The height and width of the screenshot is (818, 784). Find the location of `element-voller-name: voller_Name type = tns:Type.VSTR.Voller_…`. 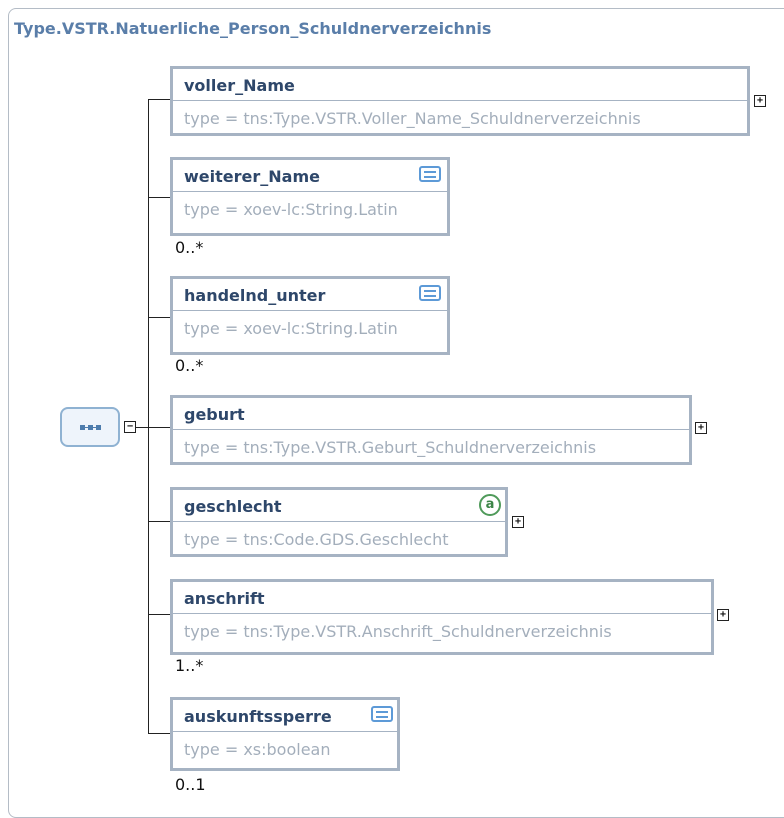

element-voller-name: voller_Name type = tns:Type.VSTR.Voller_… is located at coordinates (460, 101).